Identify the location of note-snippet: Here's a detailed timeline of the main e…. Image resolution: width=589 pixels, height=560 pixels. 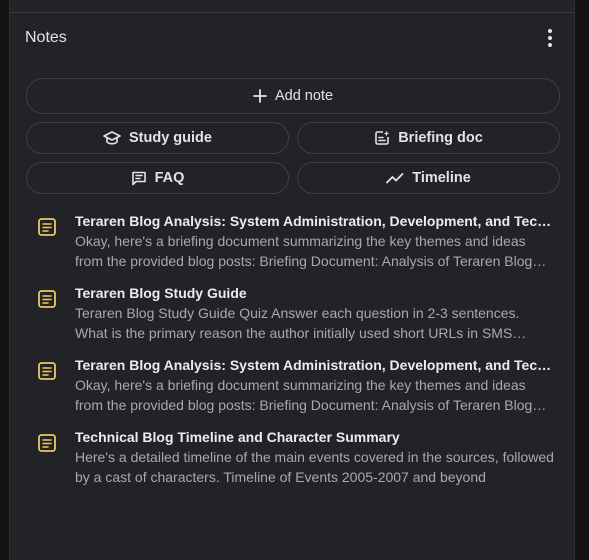
(314, 467).